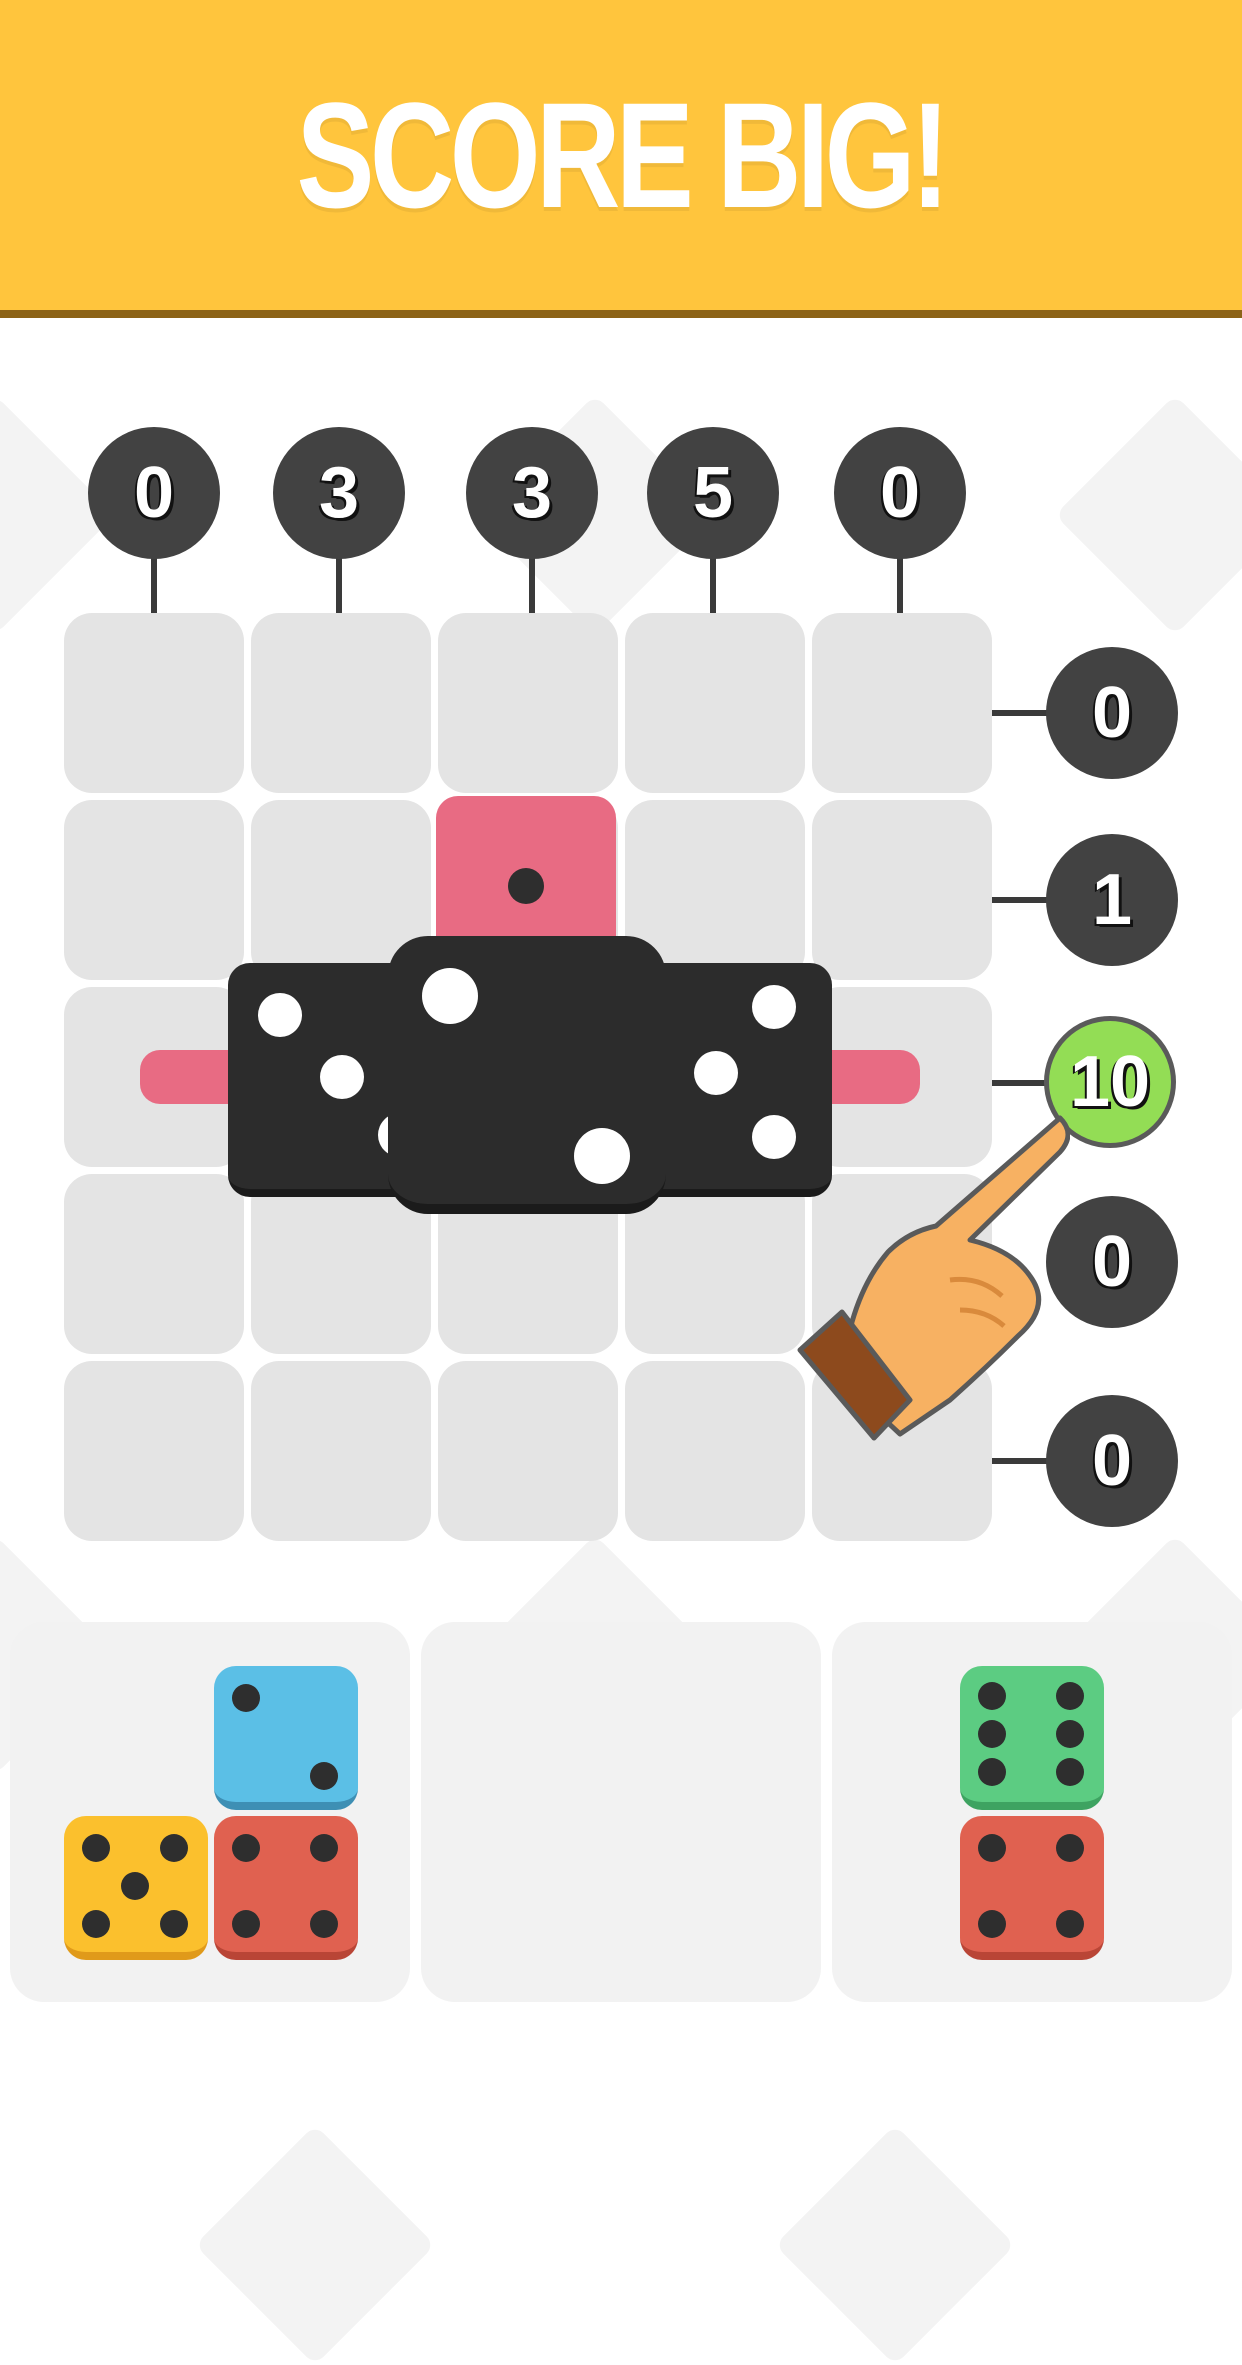 This screenshot has width=1242, height=2365. I want to click on tray-die-blue, so click(286, 1738).